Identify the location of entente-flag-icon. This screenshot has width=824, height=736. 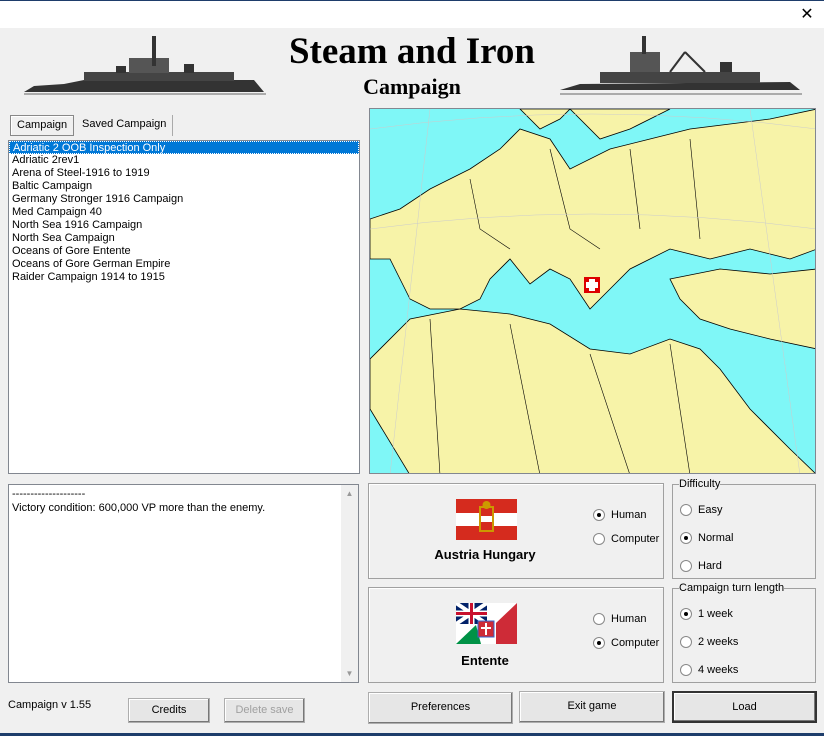
(486, 623).